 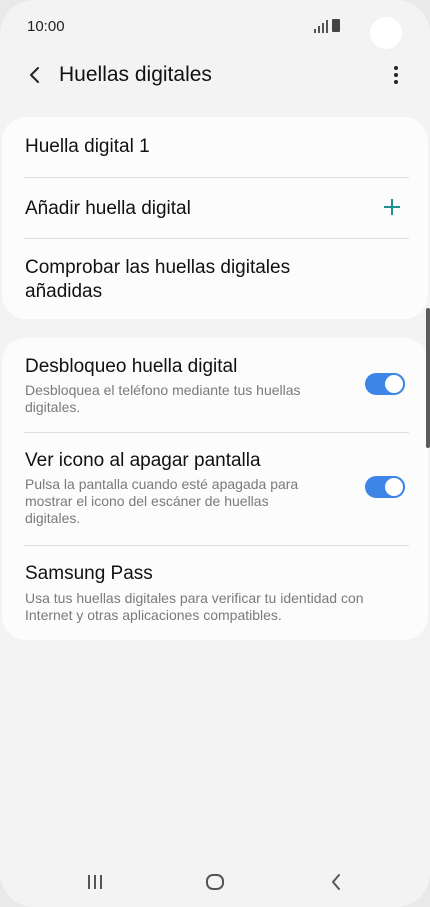 What do you see at coordinates (428, 378) in the screenshot?
I see `scrollbar` at bounding box center [428, 378].